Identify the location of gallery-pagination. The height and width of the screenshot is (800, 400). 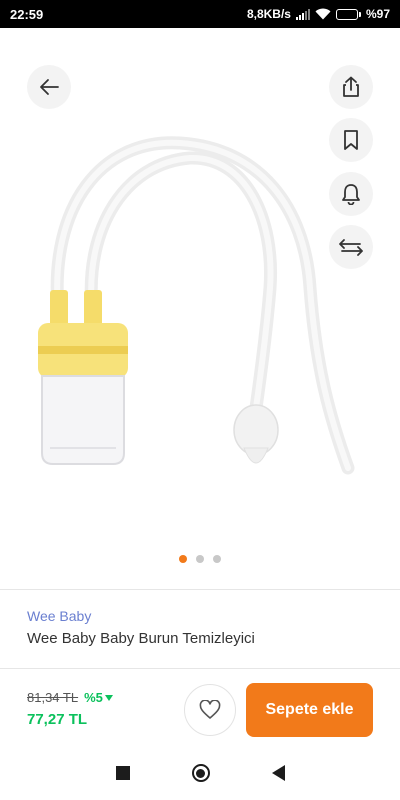
(200, 559).